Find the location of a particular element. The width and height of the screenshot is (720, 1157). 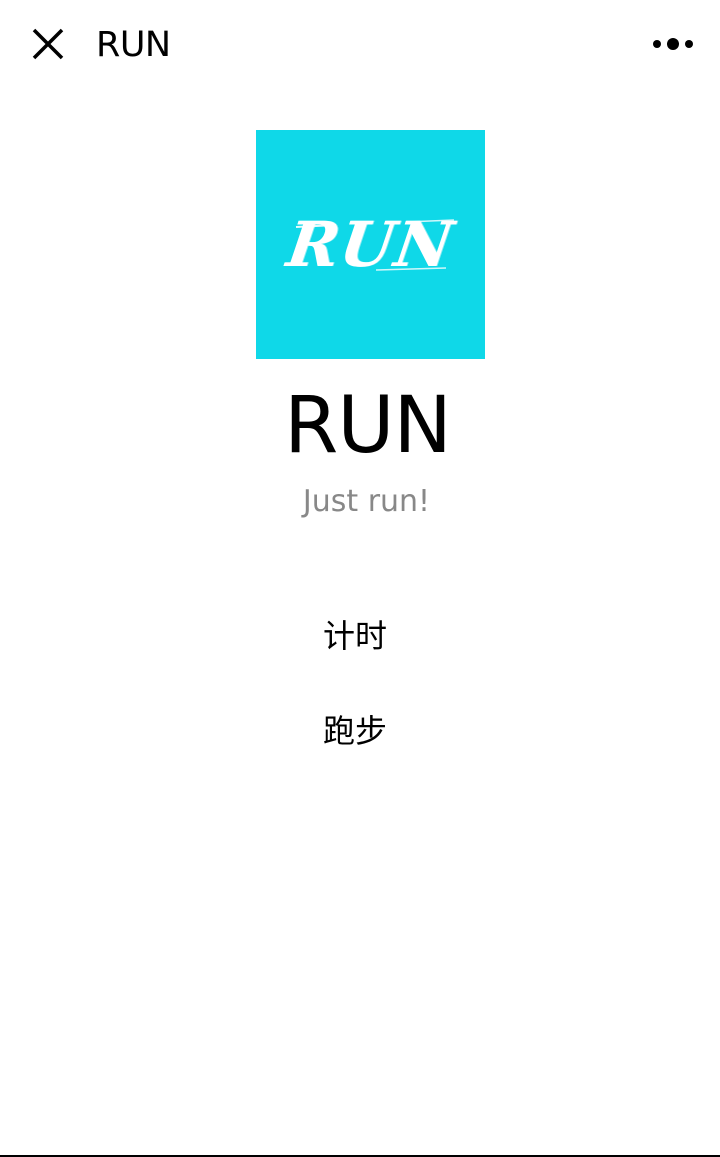

more-dots-icon is located at coordinates (673, 44).